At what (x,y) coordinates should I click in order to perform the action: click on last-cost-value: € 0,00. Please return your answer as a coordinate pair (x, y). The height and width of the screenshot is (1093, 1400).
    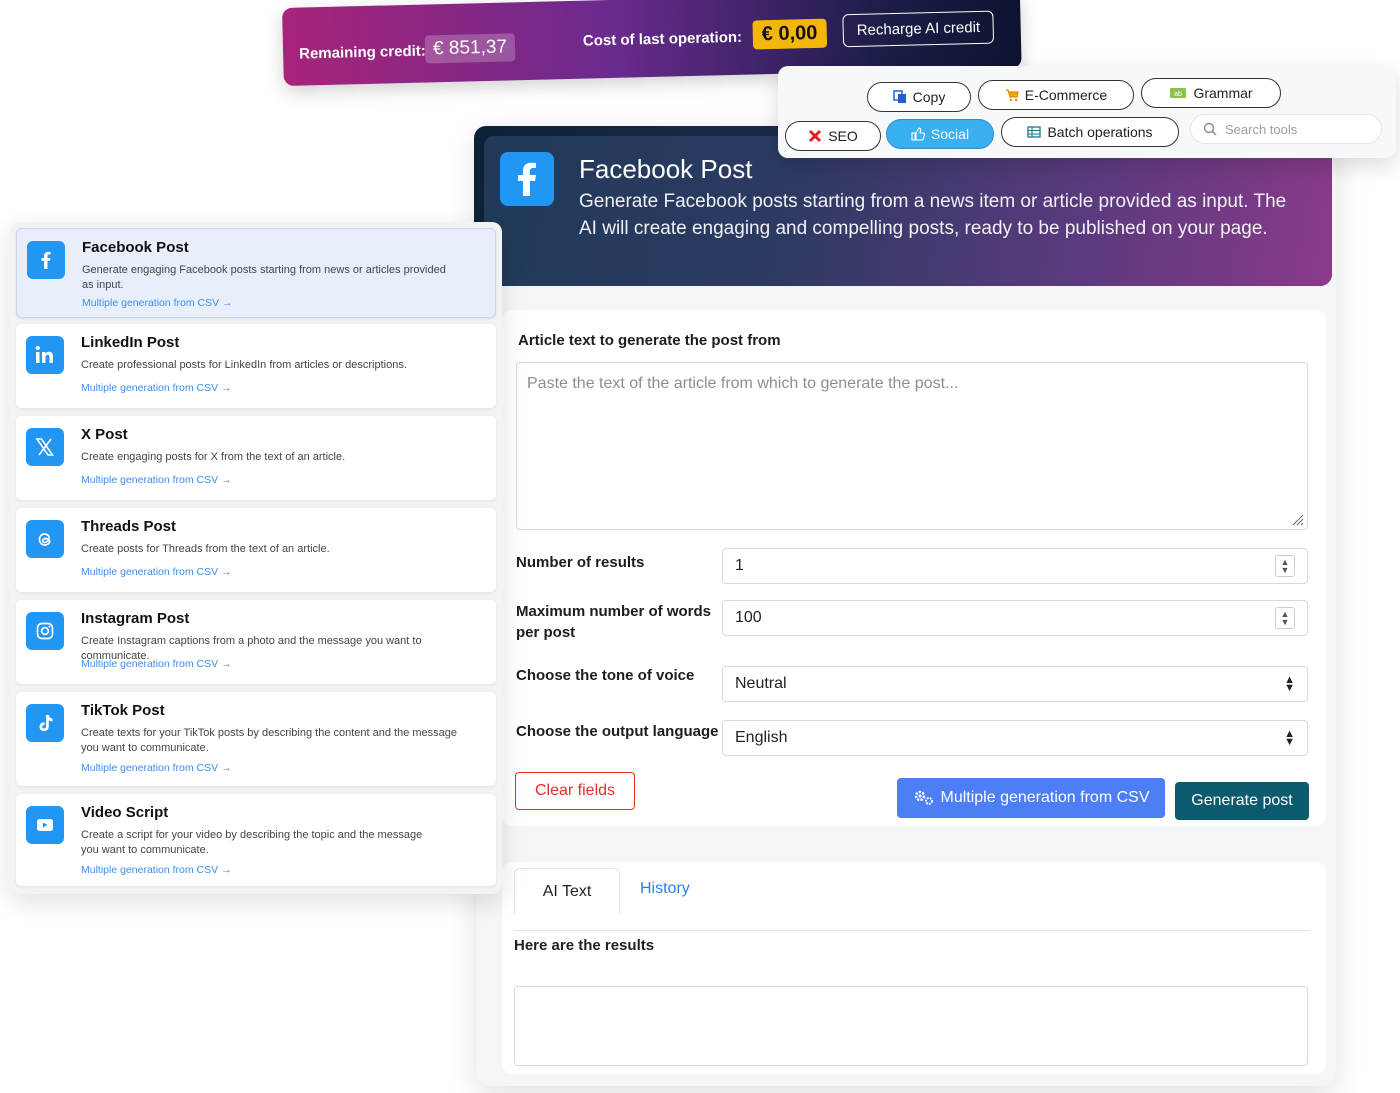
    Looking at the image, I should click on (789, 34).